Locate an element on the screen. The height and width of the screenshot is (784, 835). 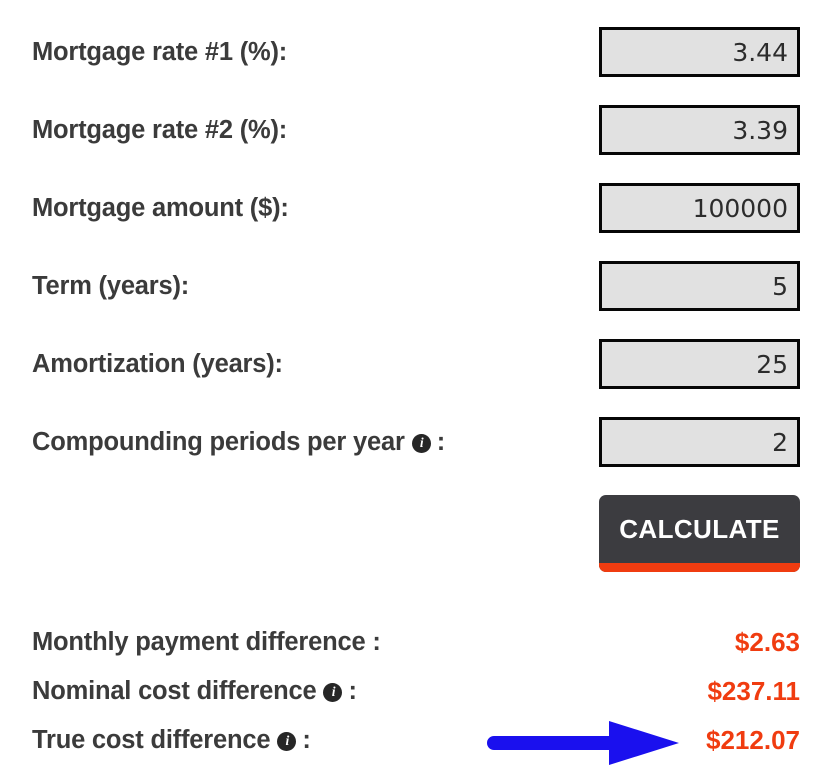
mortgage-rate-2-label: Mortgage rate #2 (%): is located at coordinates (159, 130).